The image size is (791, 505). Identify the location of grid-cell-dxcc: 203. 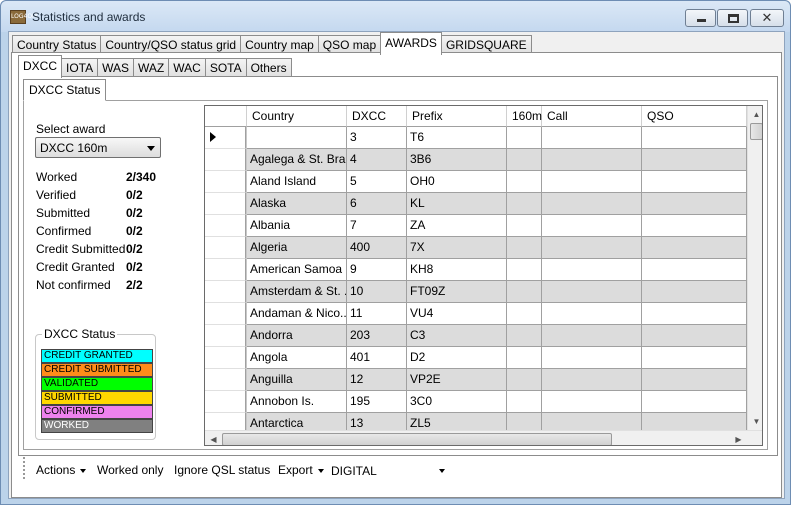
(377, 336).